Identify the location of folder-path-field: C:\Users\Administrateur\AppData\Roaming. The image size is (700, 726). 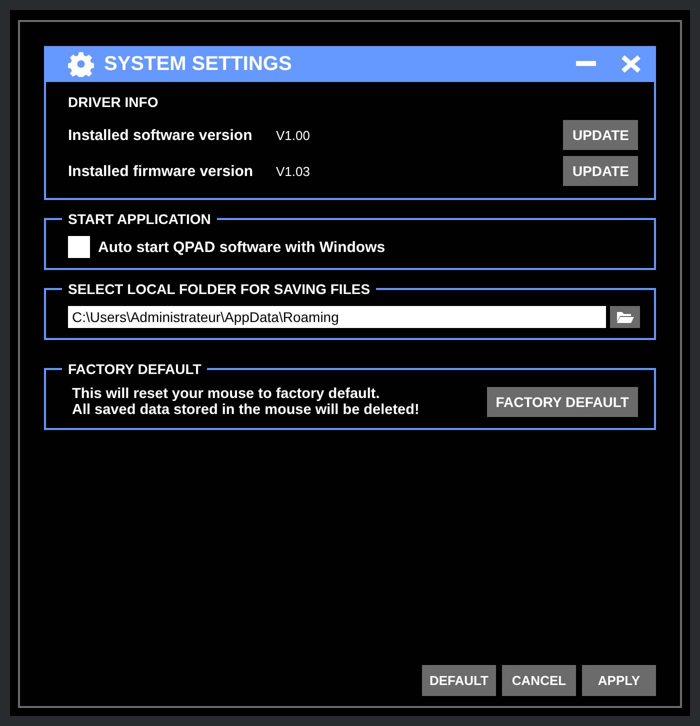
(337, 317).